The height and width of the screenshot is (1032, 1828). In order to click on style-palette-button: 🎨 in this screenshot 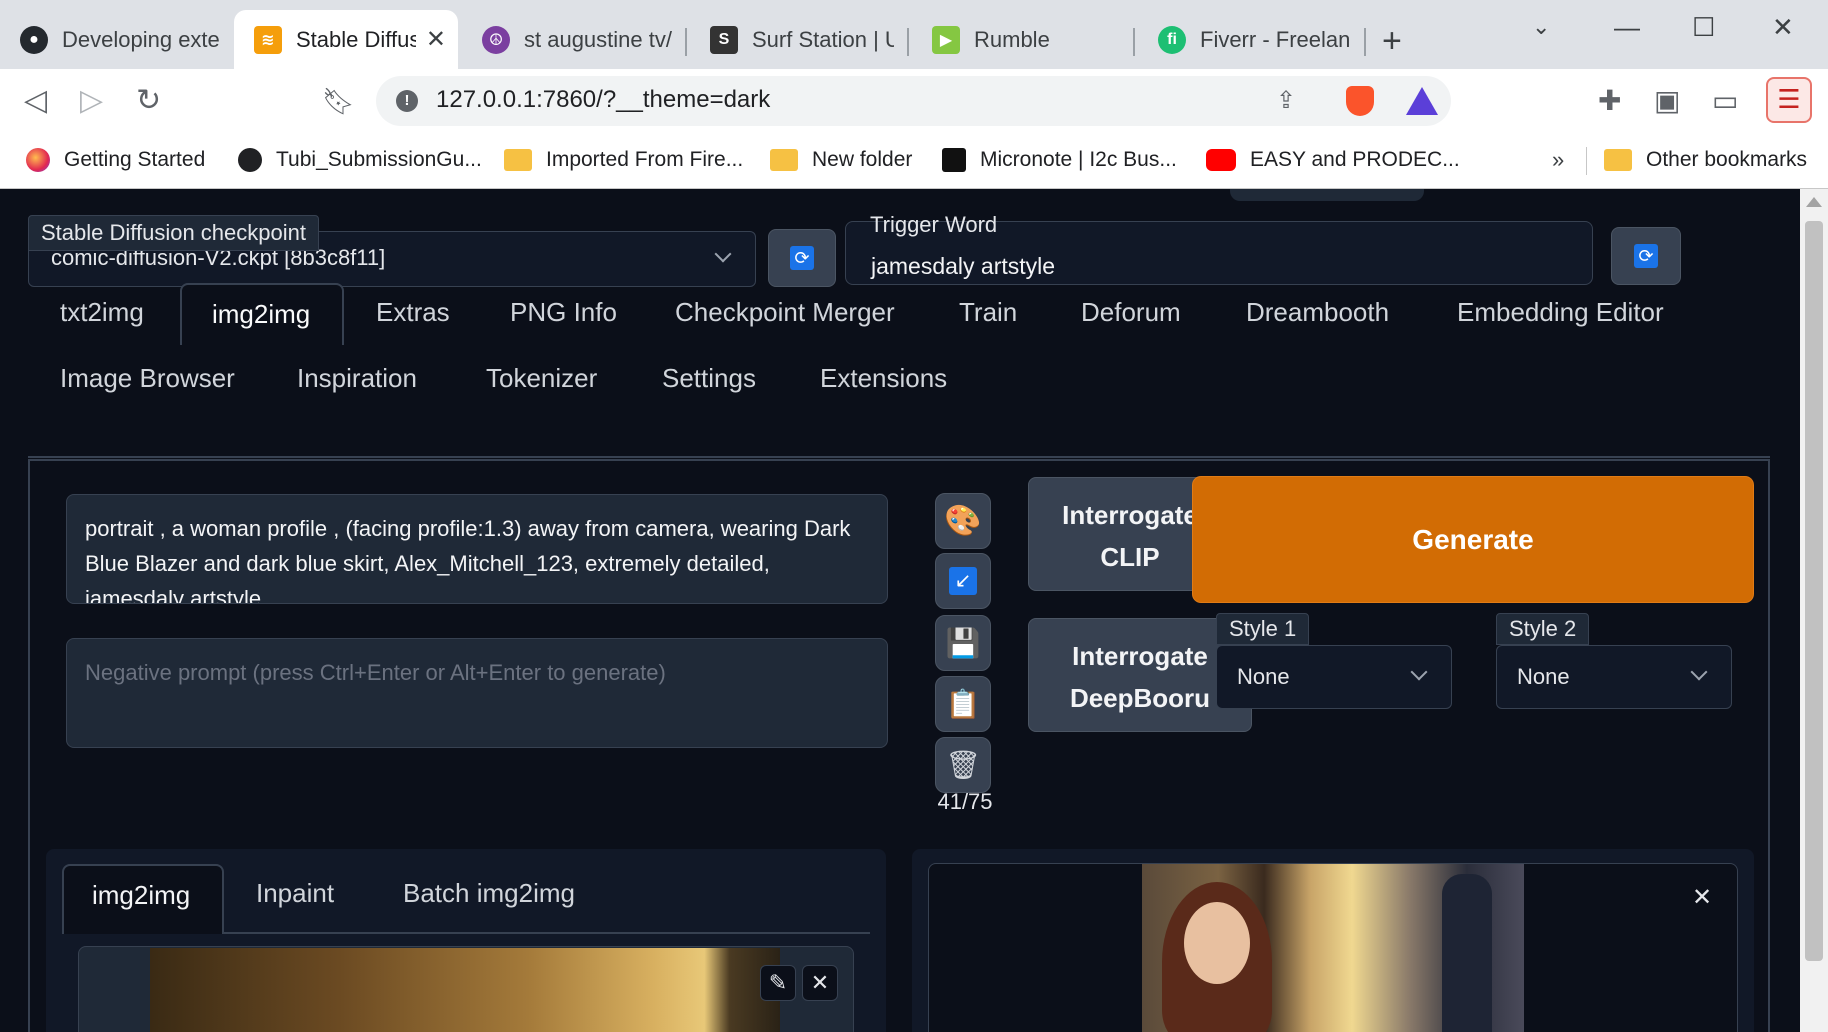, I will do `click(963, 521)`.